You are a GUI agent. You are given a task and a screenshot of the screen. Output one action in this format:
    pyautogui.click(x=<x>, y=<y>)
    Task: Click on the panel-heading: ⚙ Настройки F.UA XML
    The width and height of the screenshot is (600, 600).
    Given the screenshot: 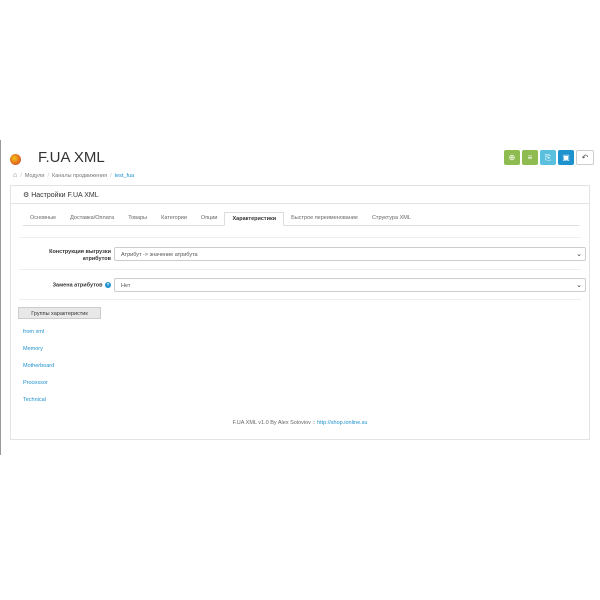 What is the action you would take?
    pyautogui.click(x=300, y=195)
    